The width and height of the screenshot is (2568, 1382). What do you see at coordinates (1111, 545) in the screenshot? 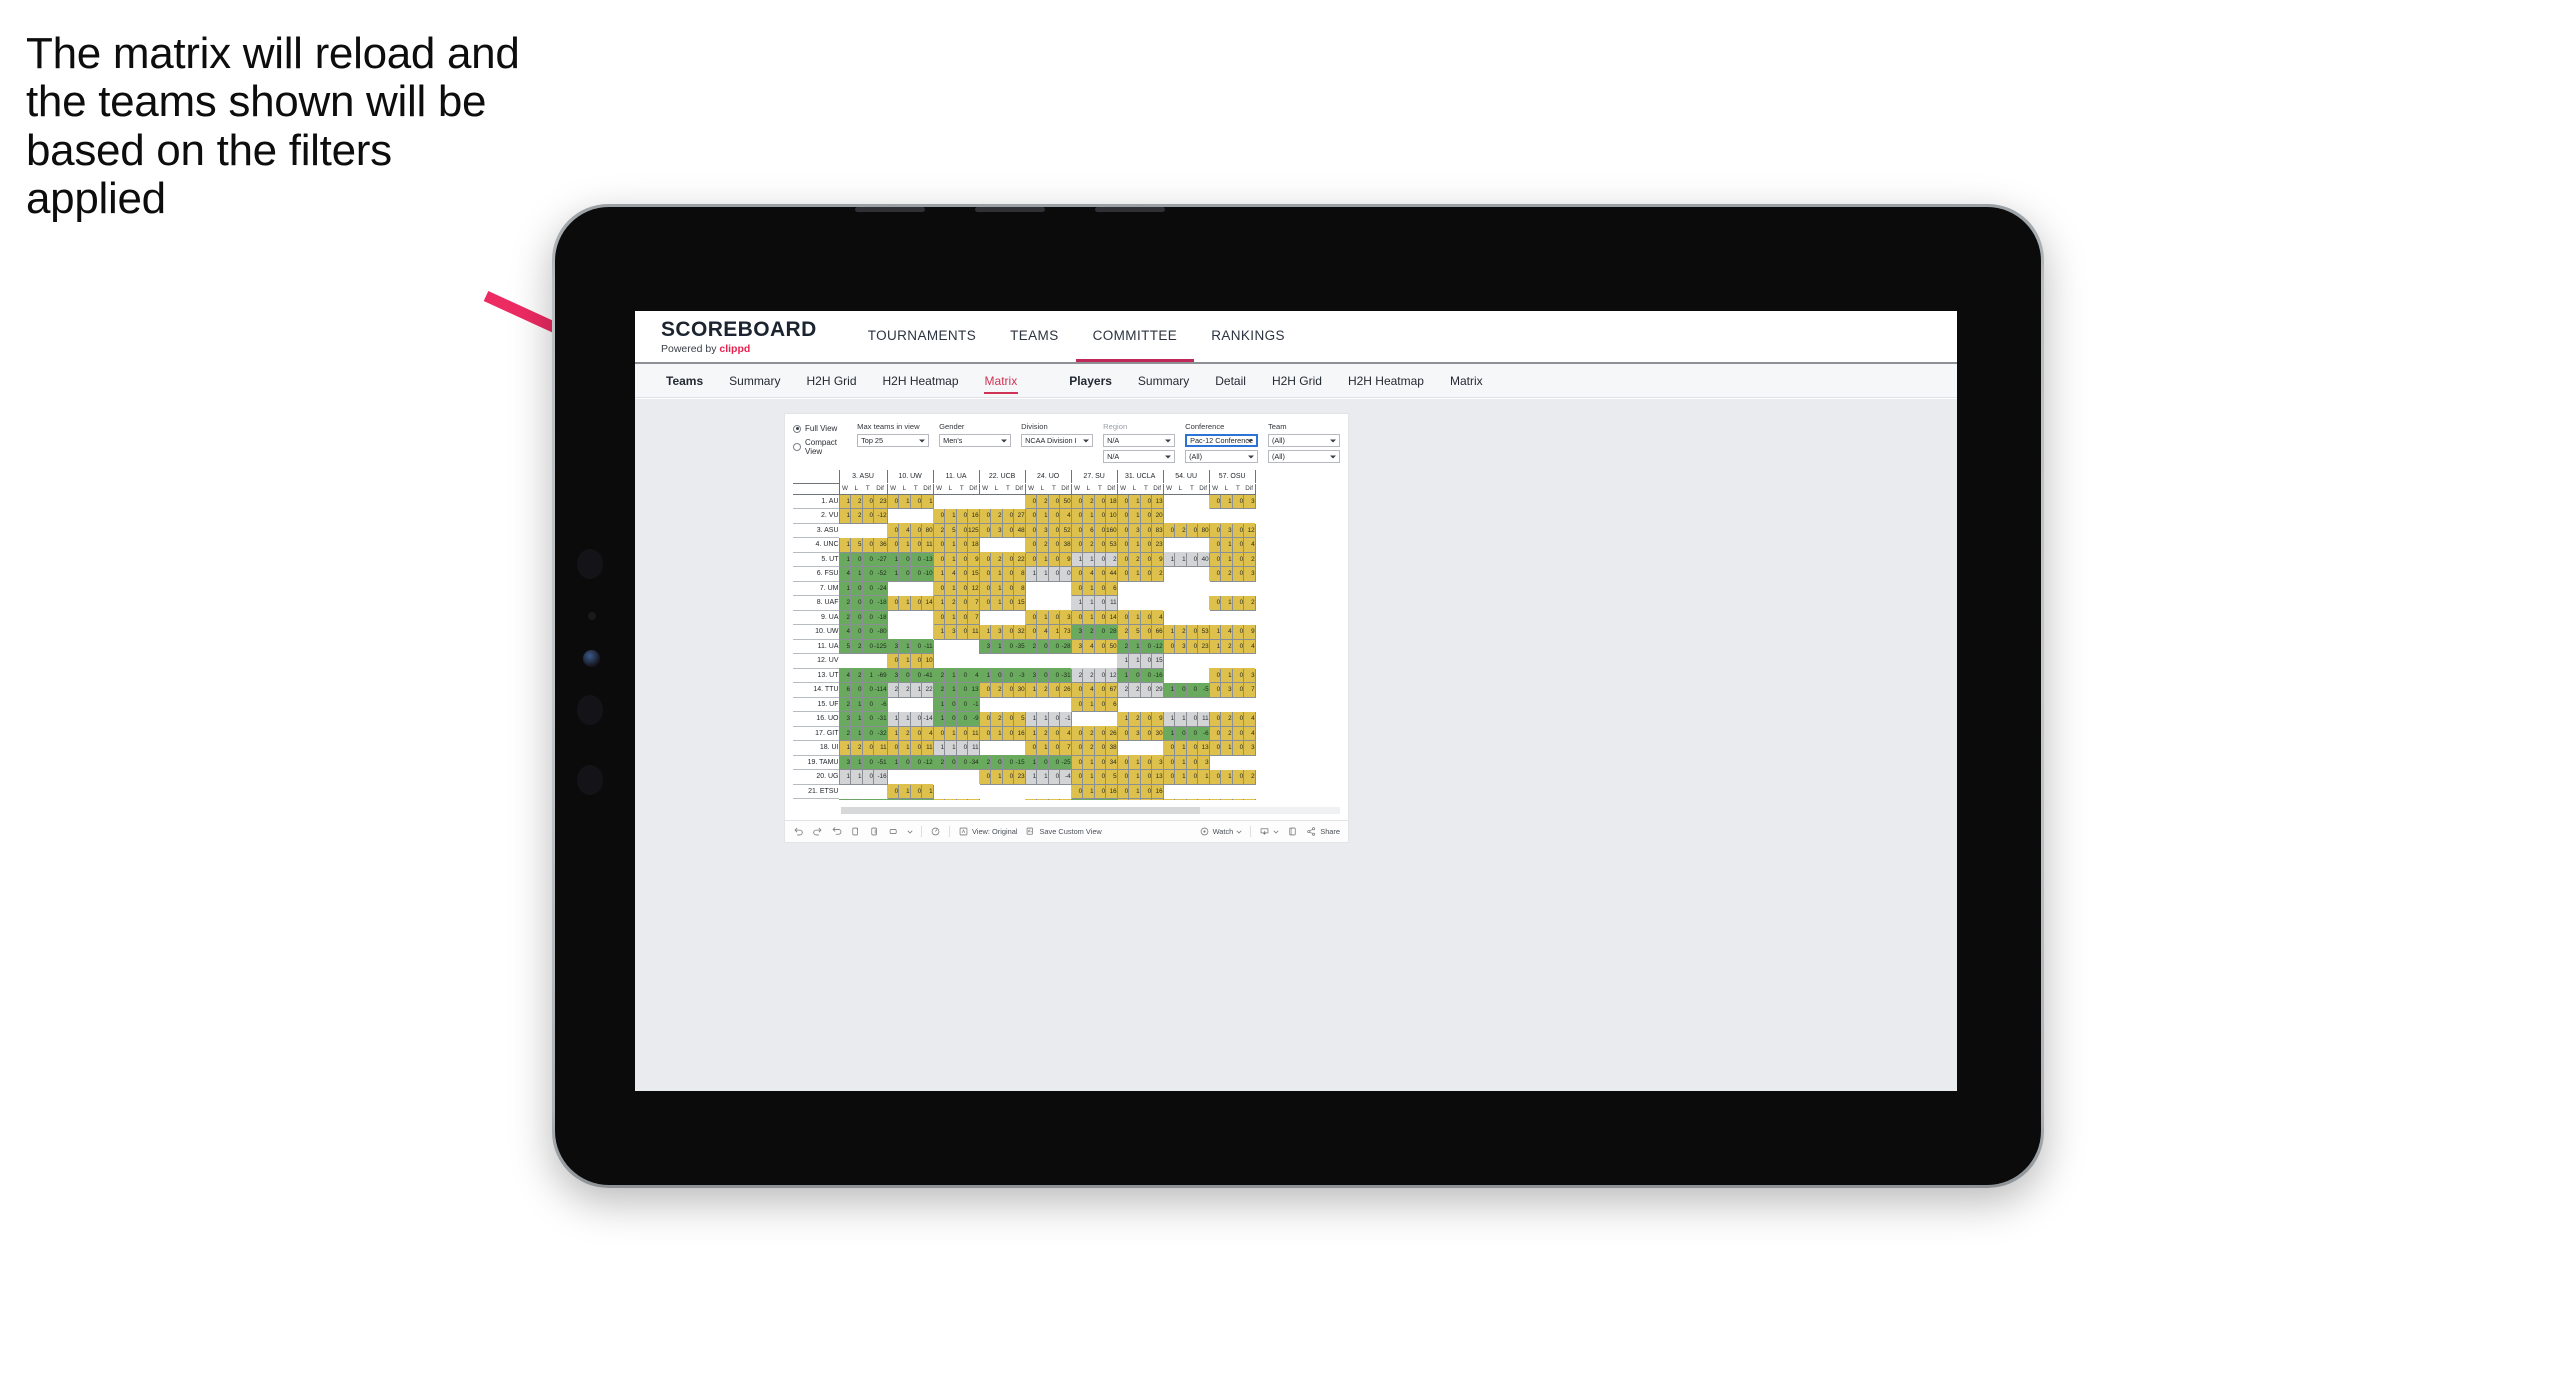
I see `matrix-cell: 53` at bounding box center [1111, 545].